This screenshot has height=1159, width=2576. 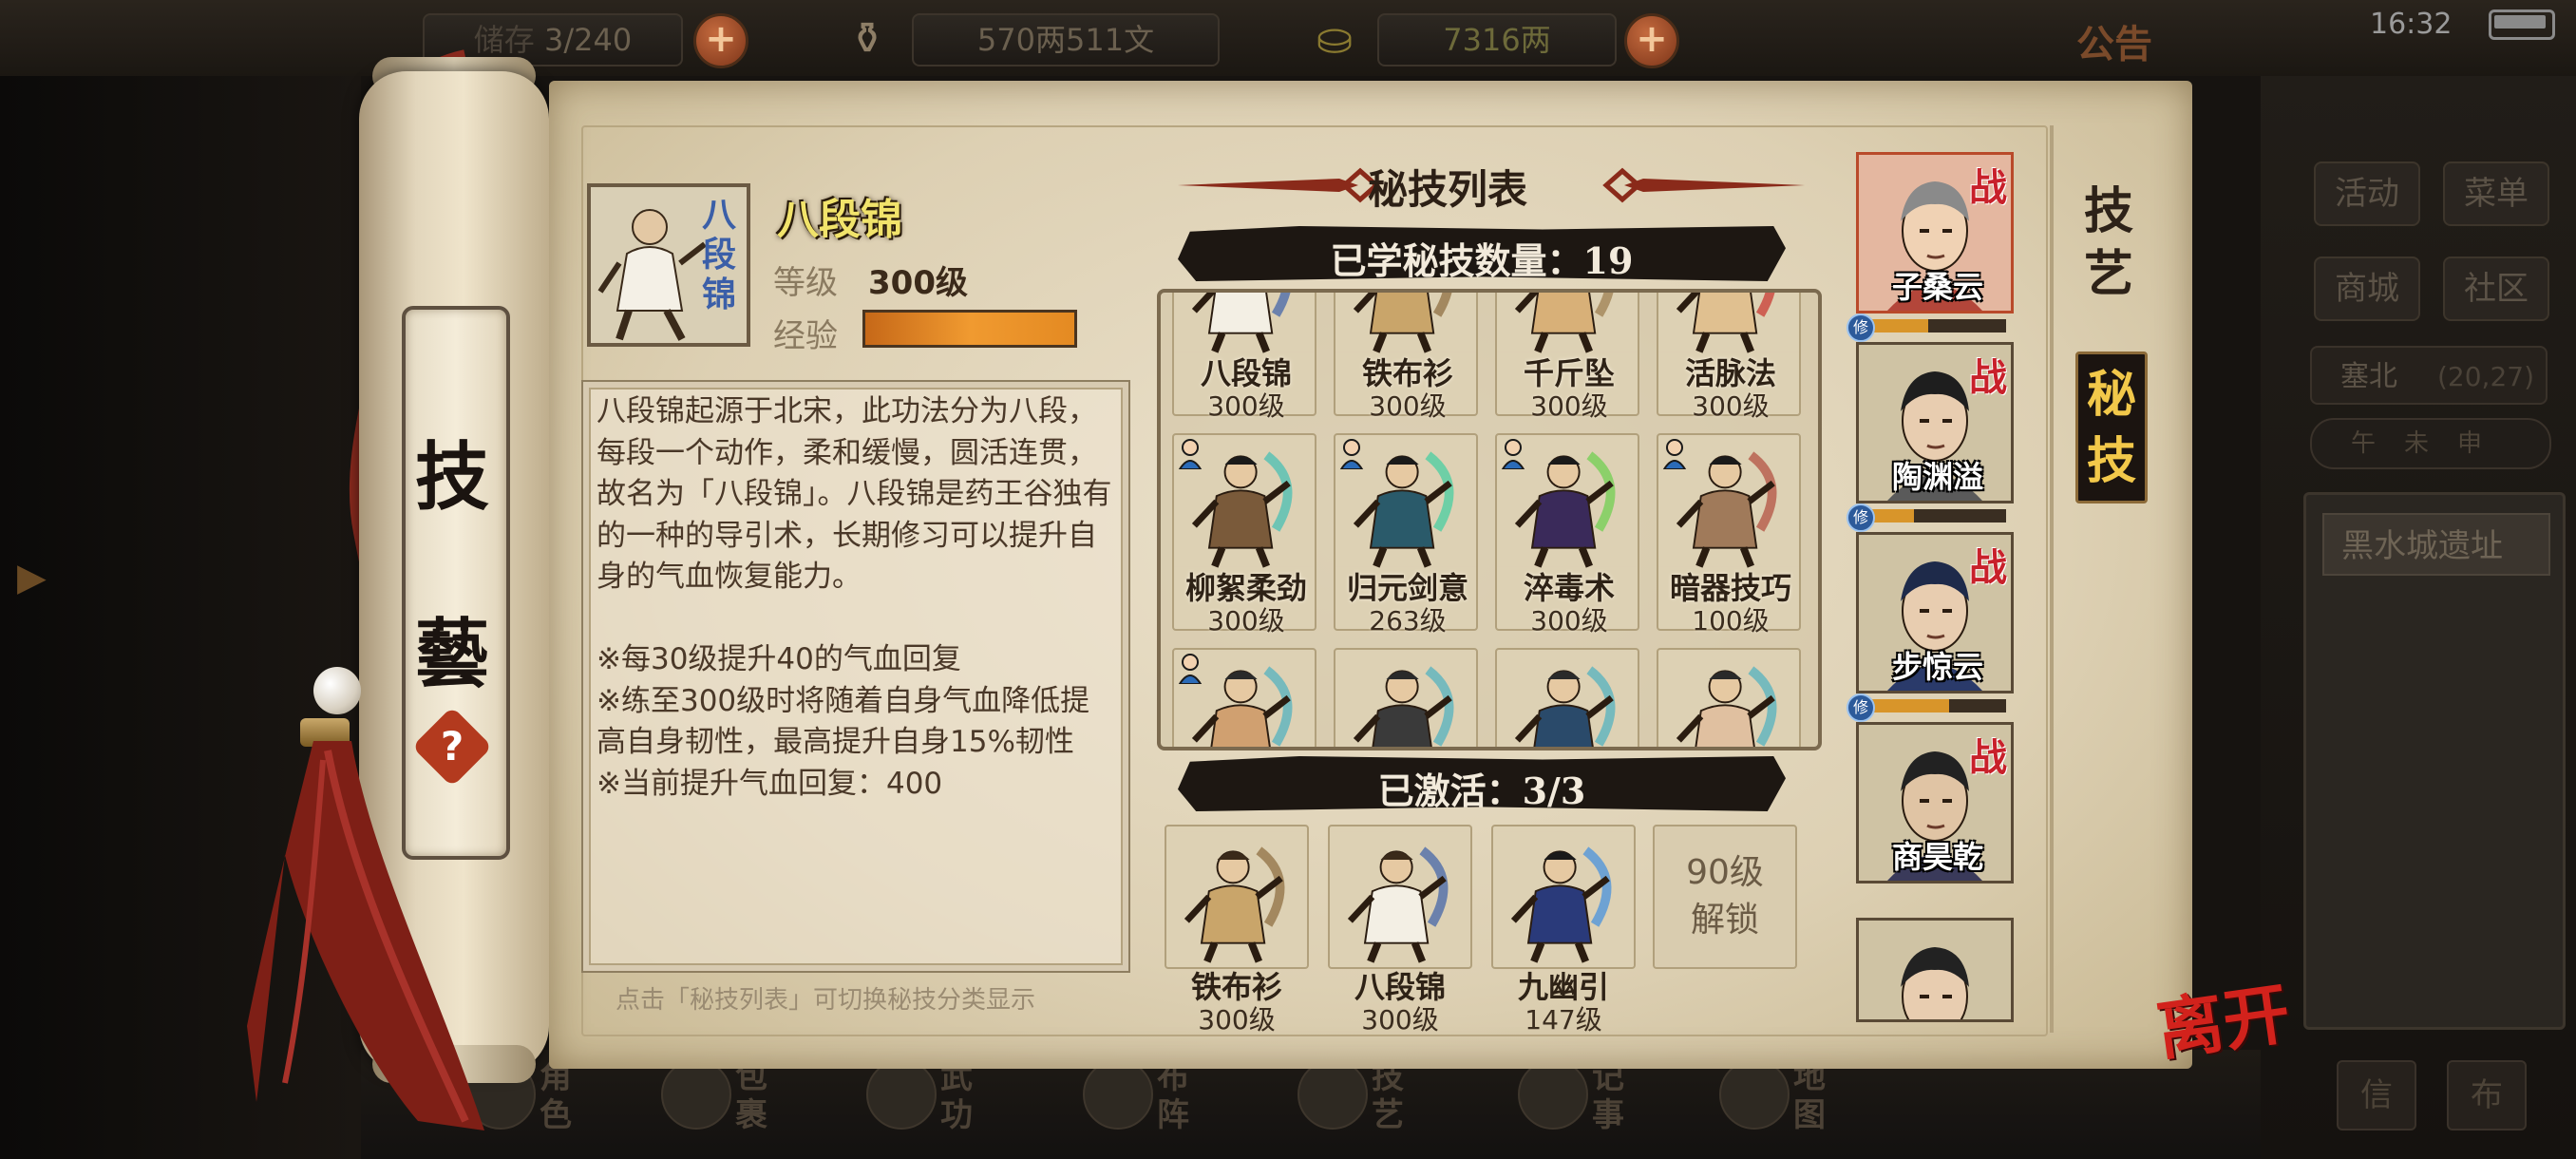 I want to click on skill-cell: 淬毒术 300级, so click(x=1567, y=534).